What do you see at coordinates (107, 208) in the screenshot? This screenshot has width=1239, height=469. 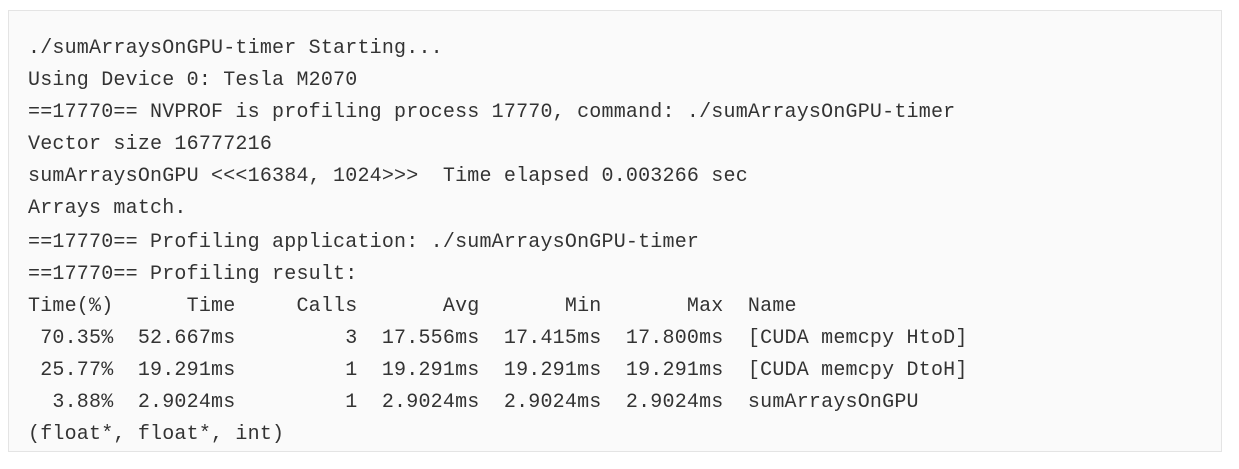 I see `terminal-line-arrays-match: Arrays match.` at bounding box center [107, 208].